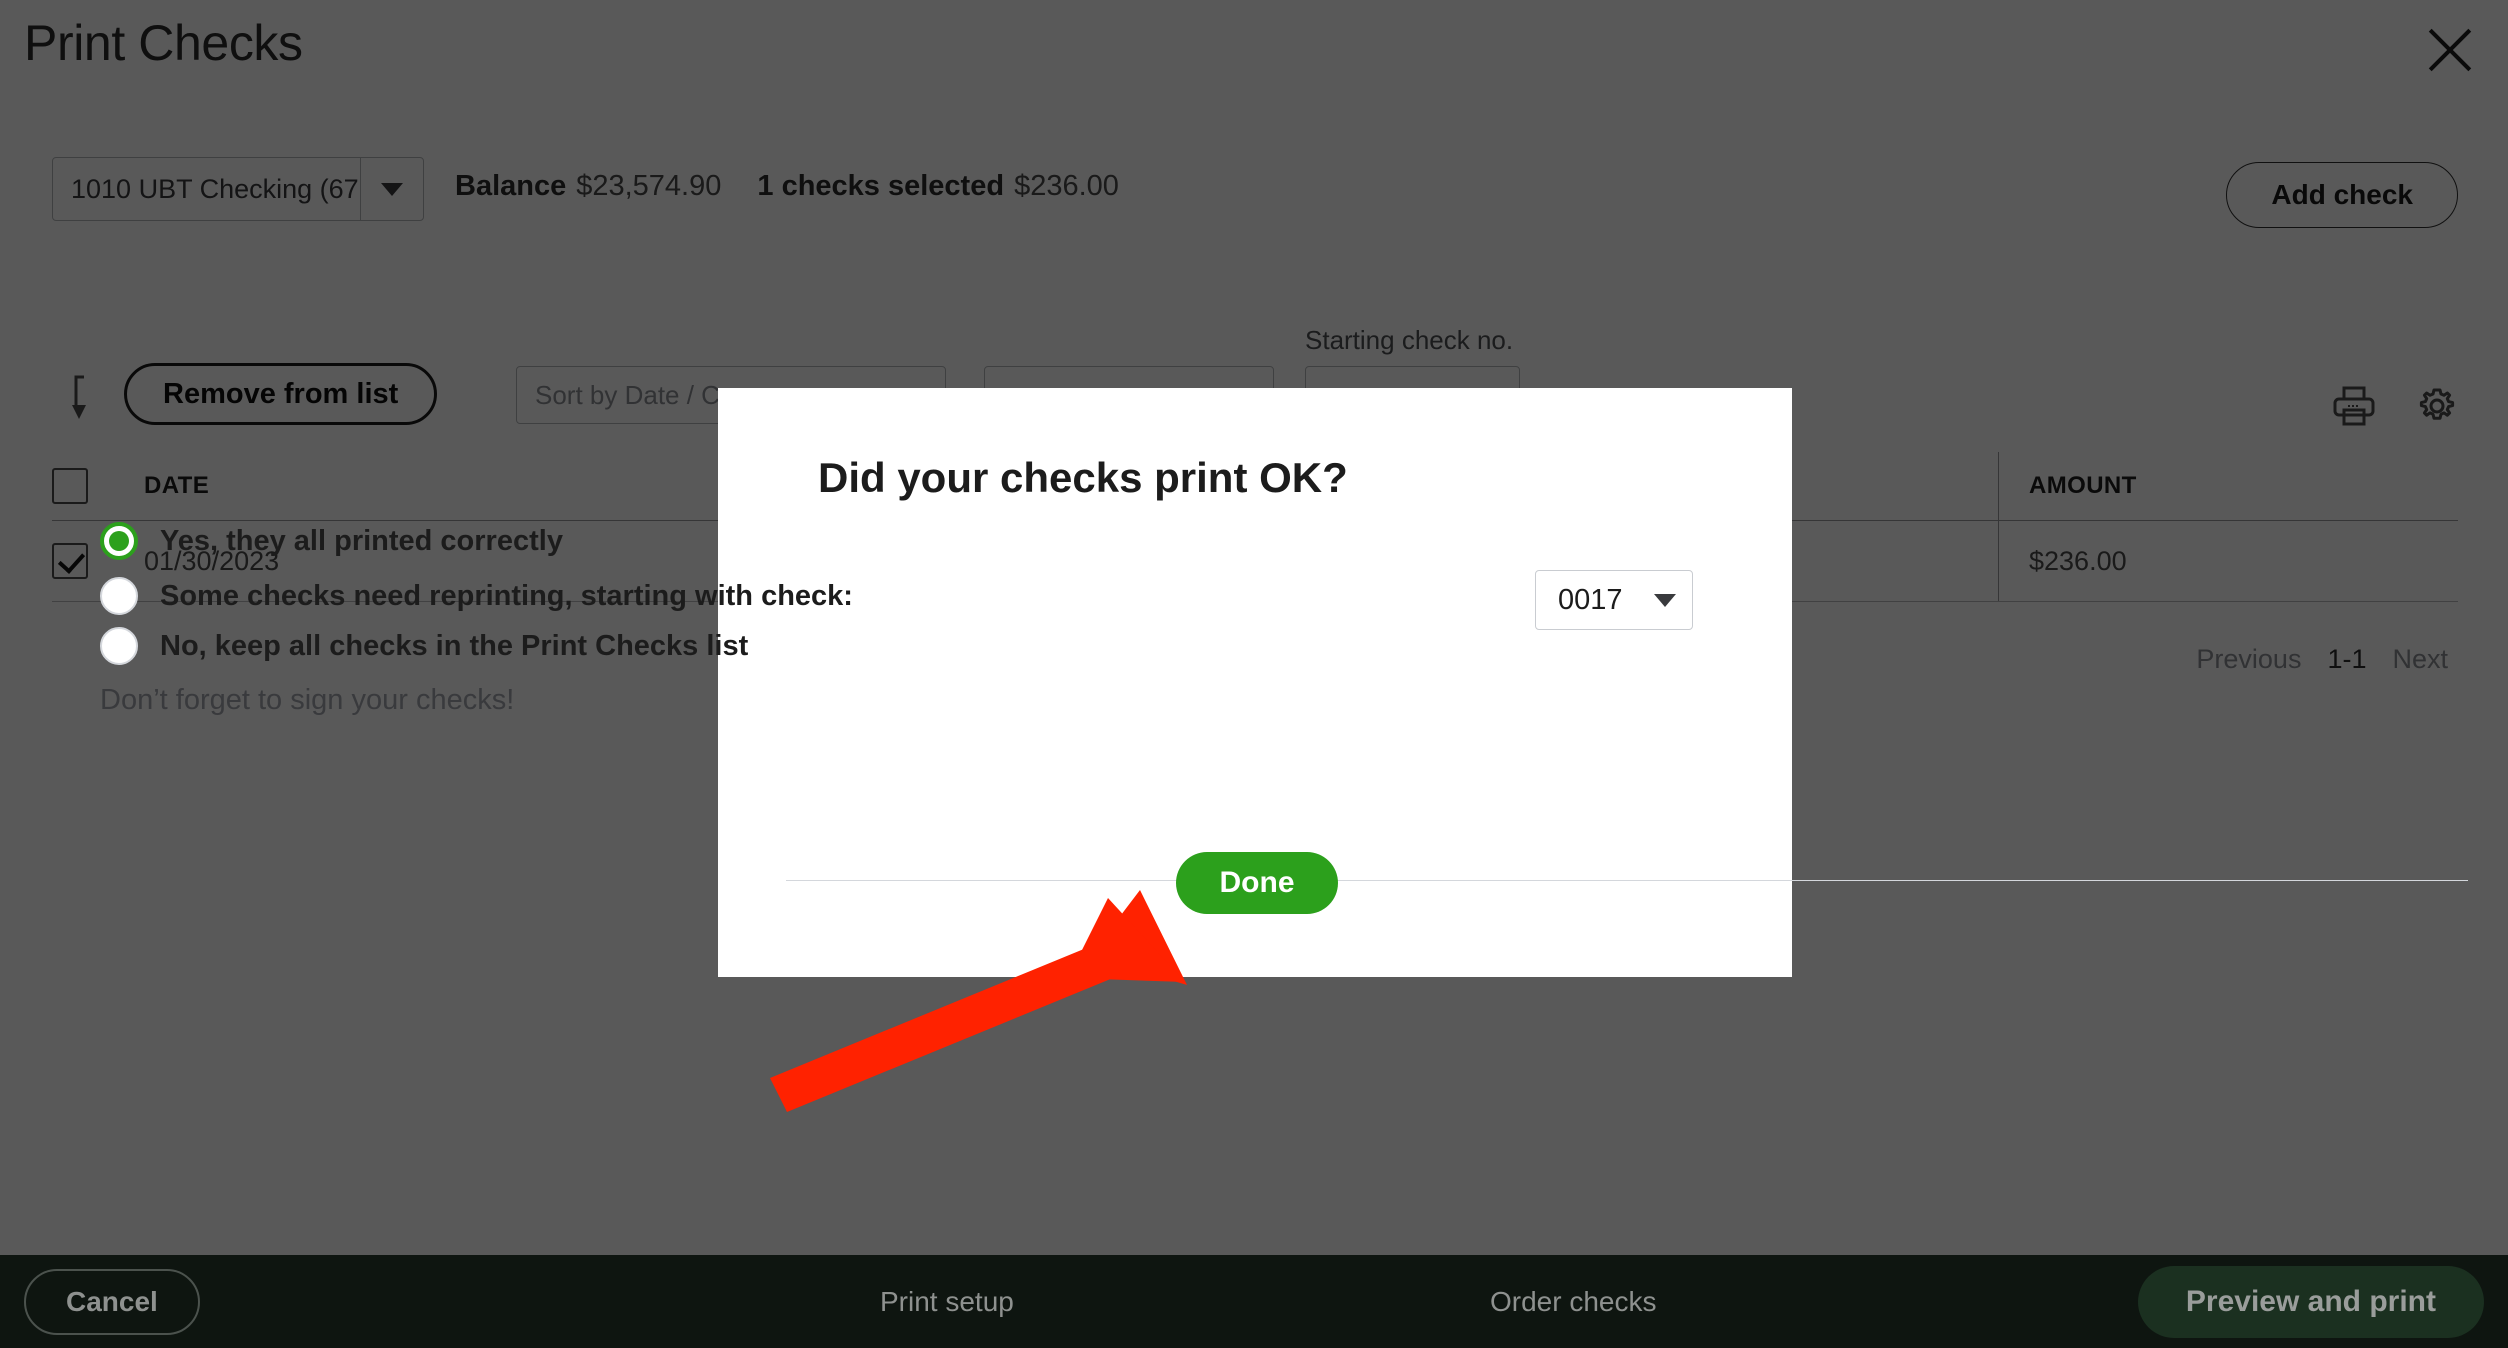 The height and width of the screenshot is (1348, 2508). What do you see at coordinates (649, 186) in the screenshot?
I see `balance-amount: $23,574.90` at bounding box center [649, 186].